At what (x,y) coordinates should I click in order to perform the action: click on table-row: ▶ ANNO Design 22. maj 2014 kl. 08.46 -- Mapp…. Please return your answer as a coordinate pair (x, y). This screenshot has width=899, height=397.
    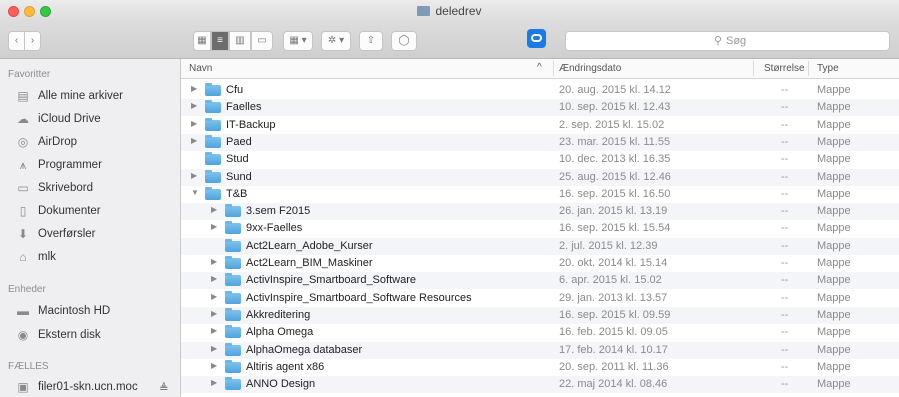
    Looking at the image, I should click on (540, 385).